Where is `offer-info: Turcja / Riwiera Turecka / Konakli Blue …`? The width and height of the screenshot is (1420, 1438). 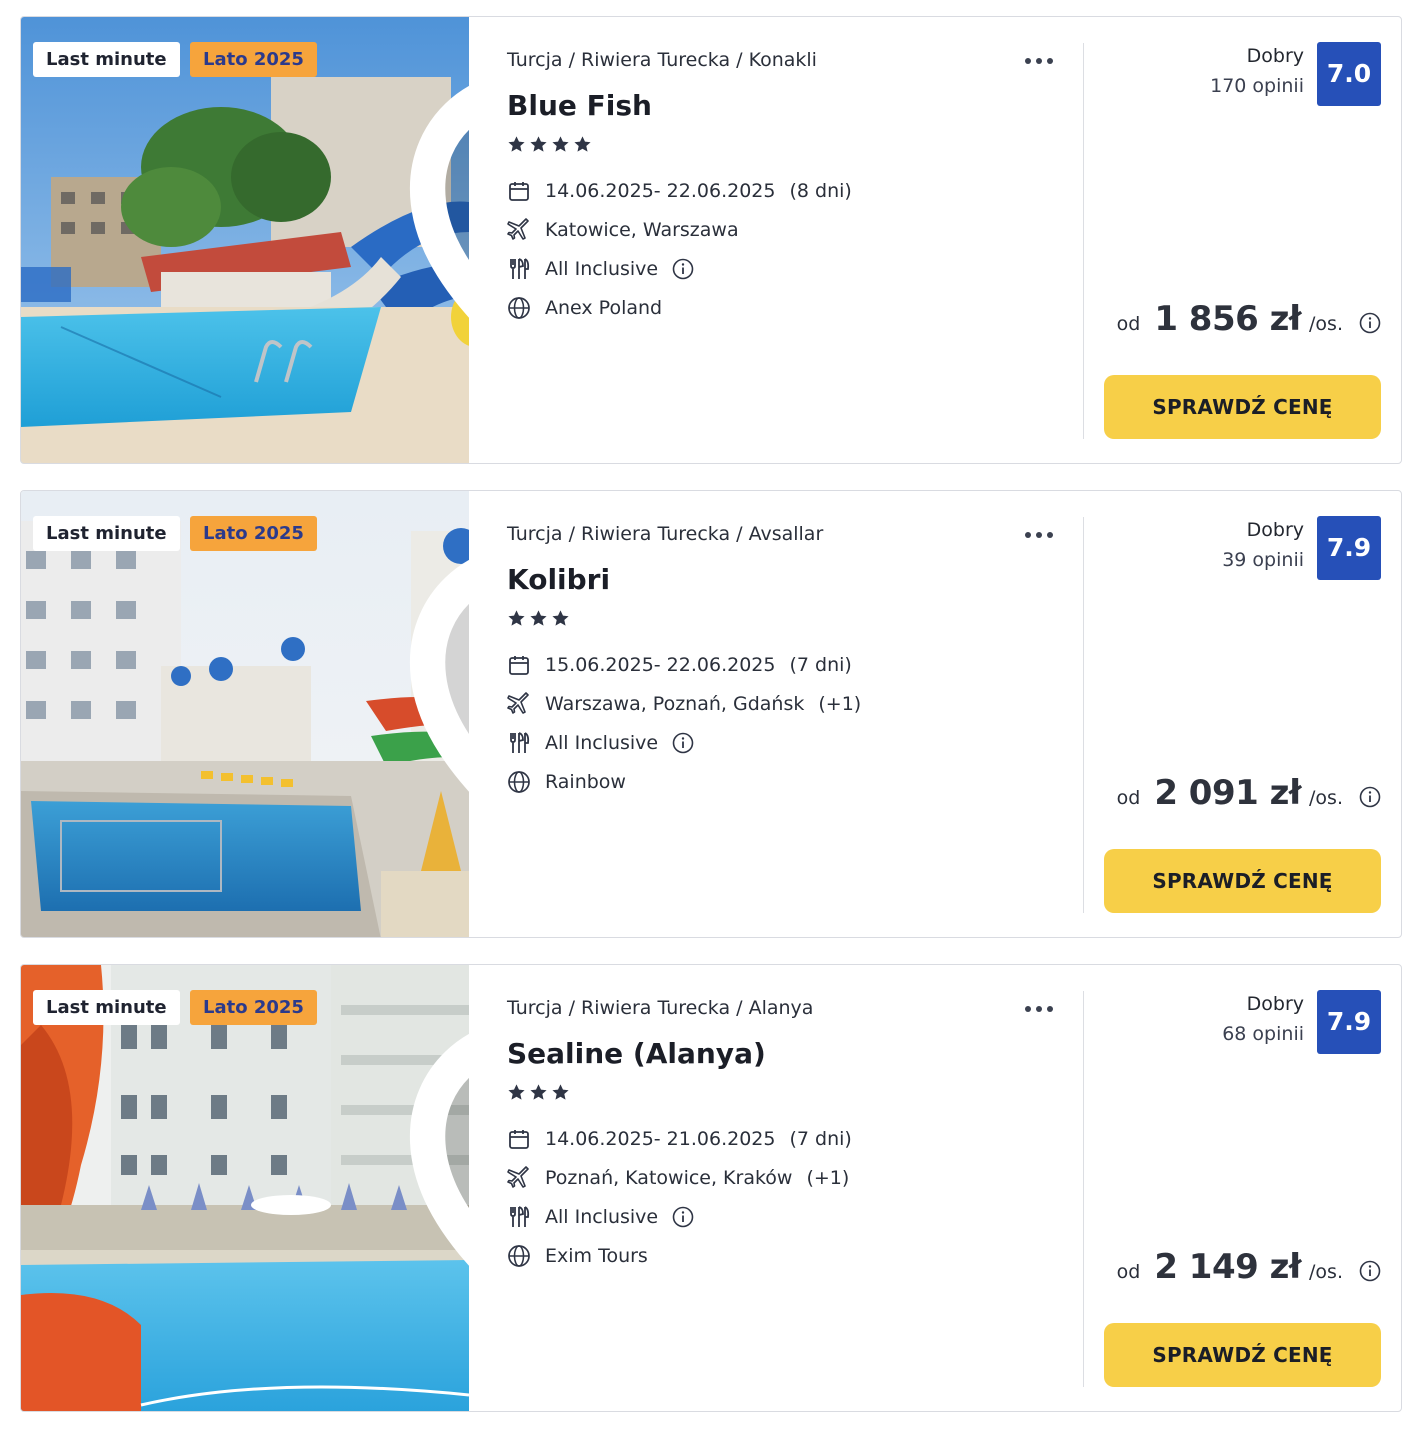 offer-info: Turcja / Riwiera Turecka / Konakli Blue … is located at coordinates (792, 240).